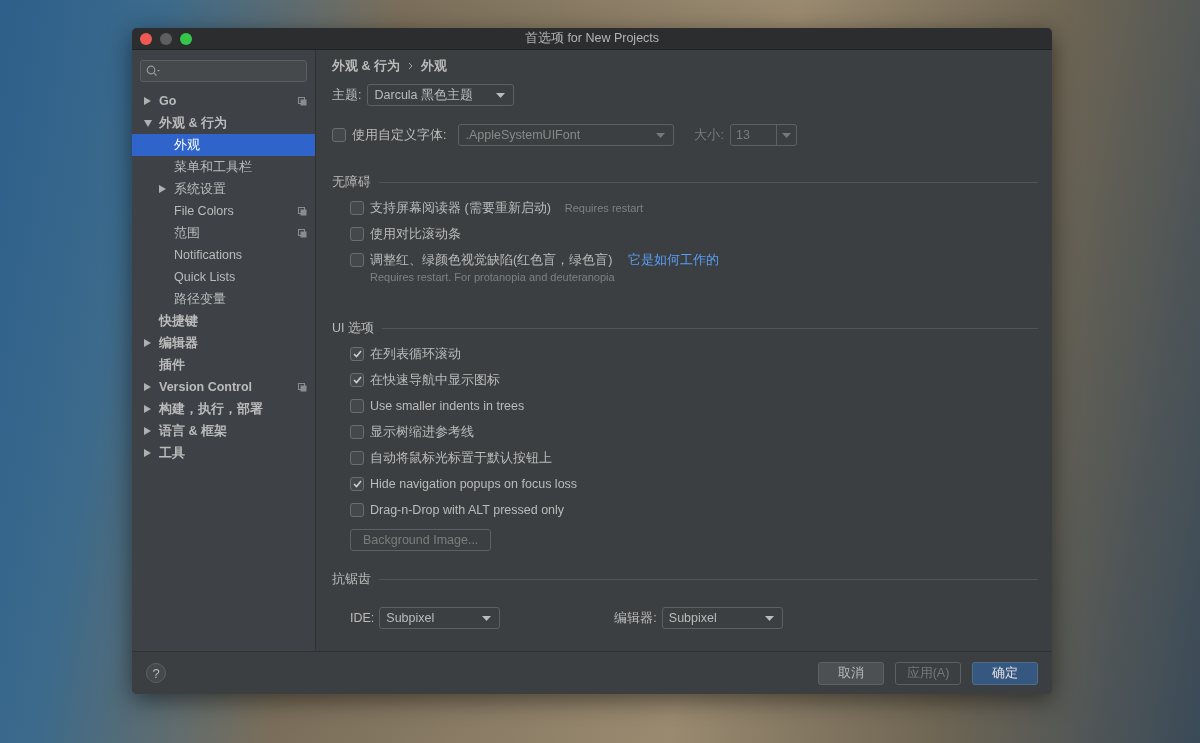  Describe the element at coordinates (153, 71) in the screenshot. I see `search-icon` at that location.